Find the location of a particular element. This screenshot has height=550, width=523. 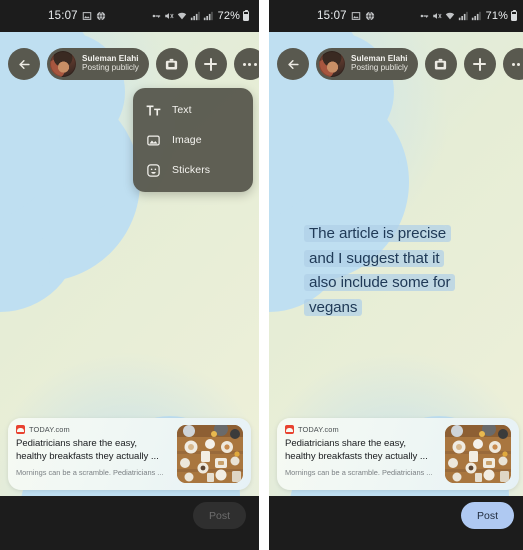

menu-item-image: Image is located at coordinates (193, 140).